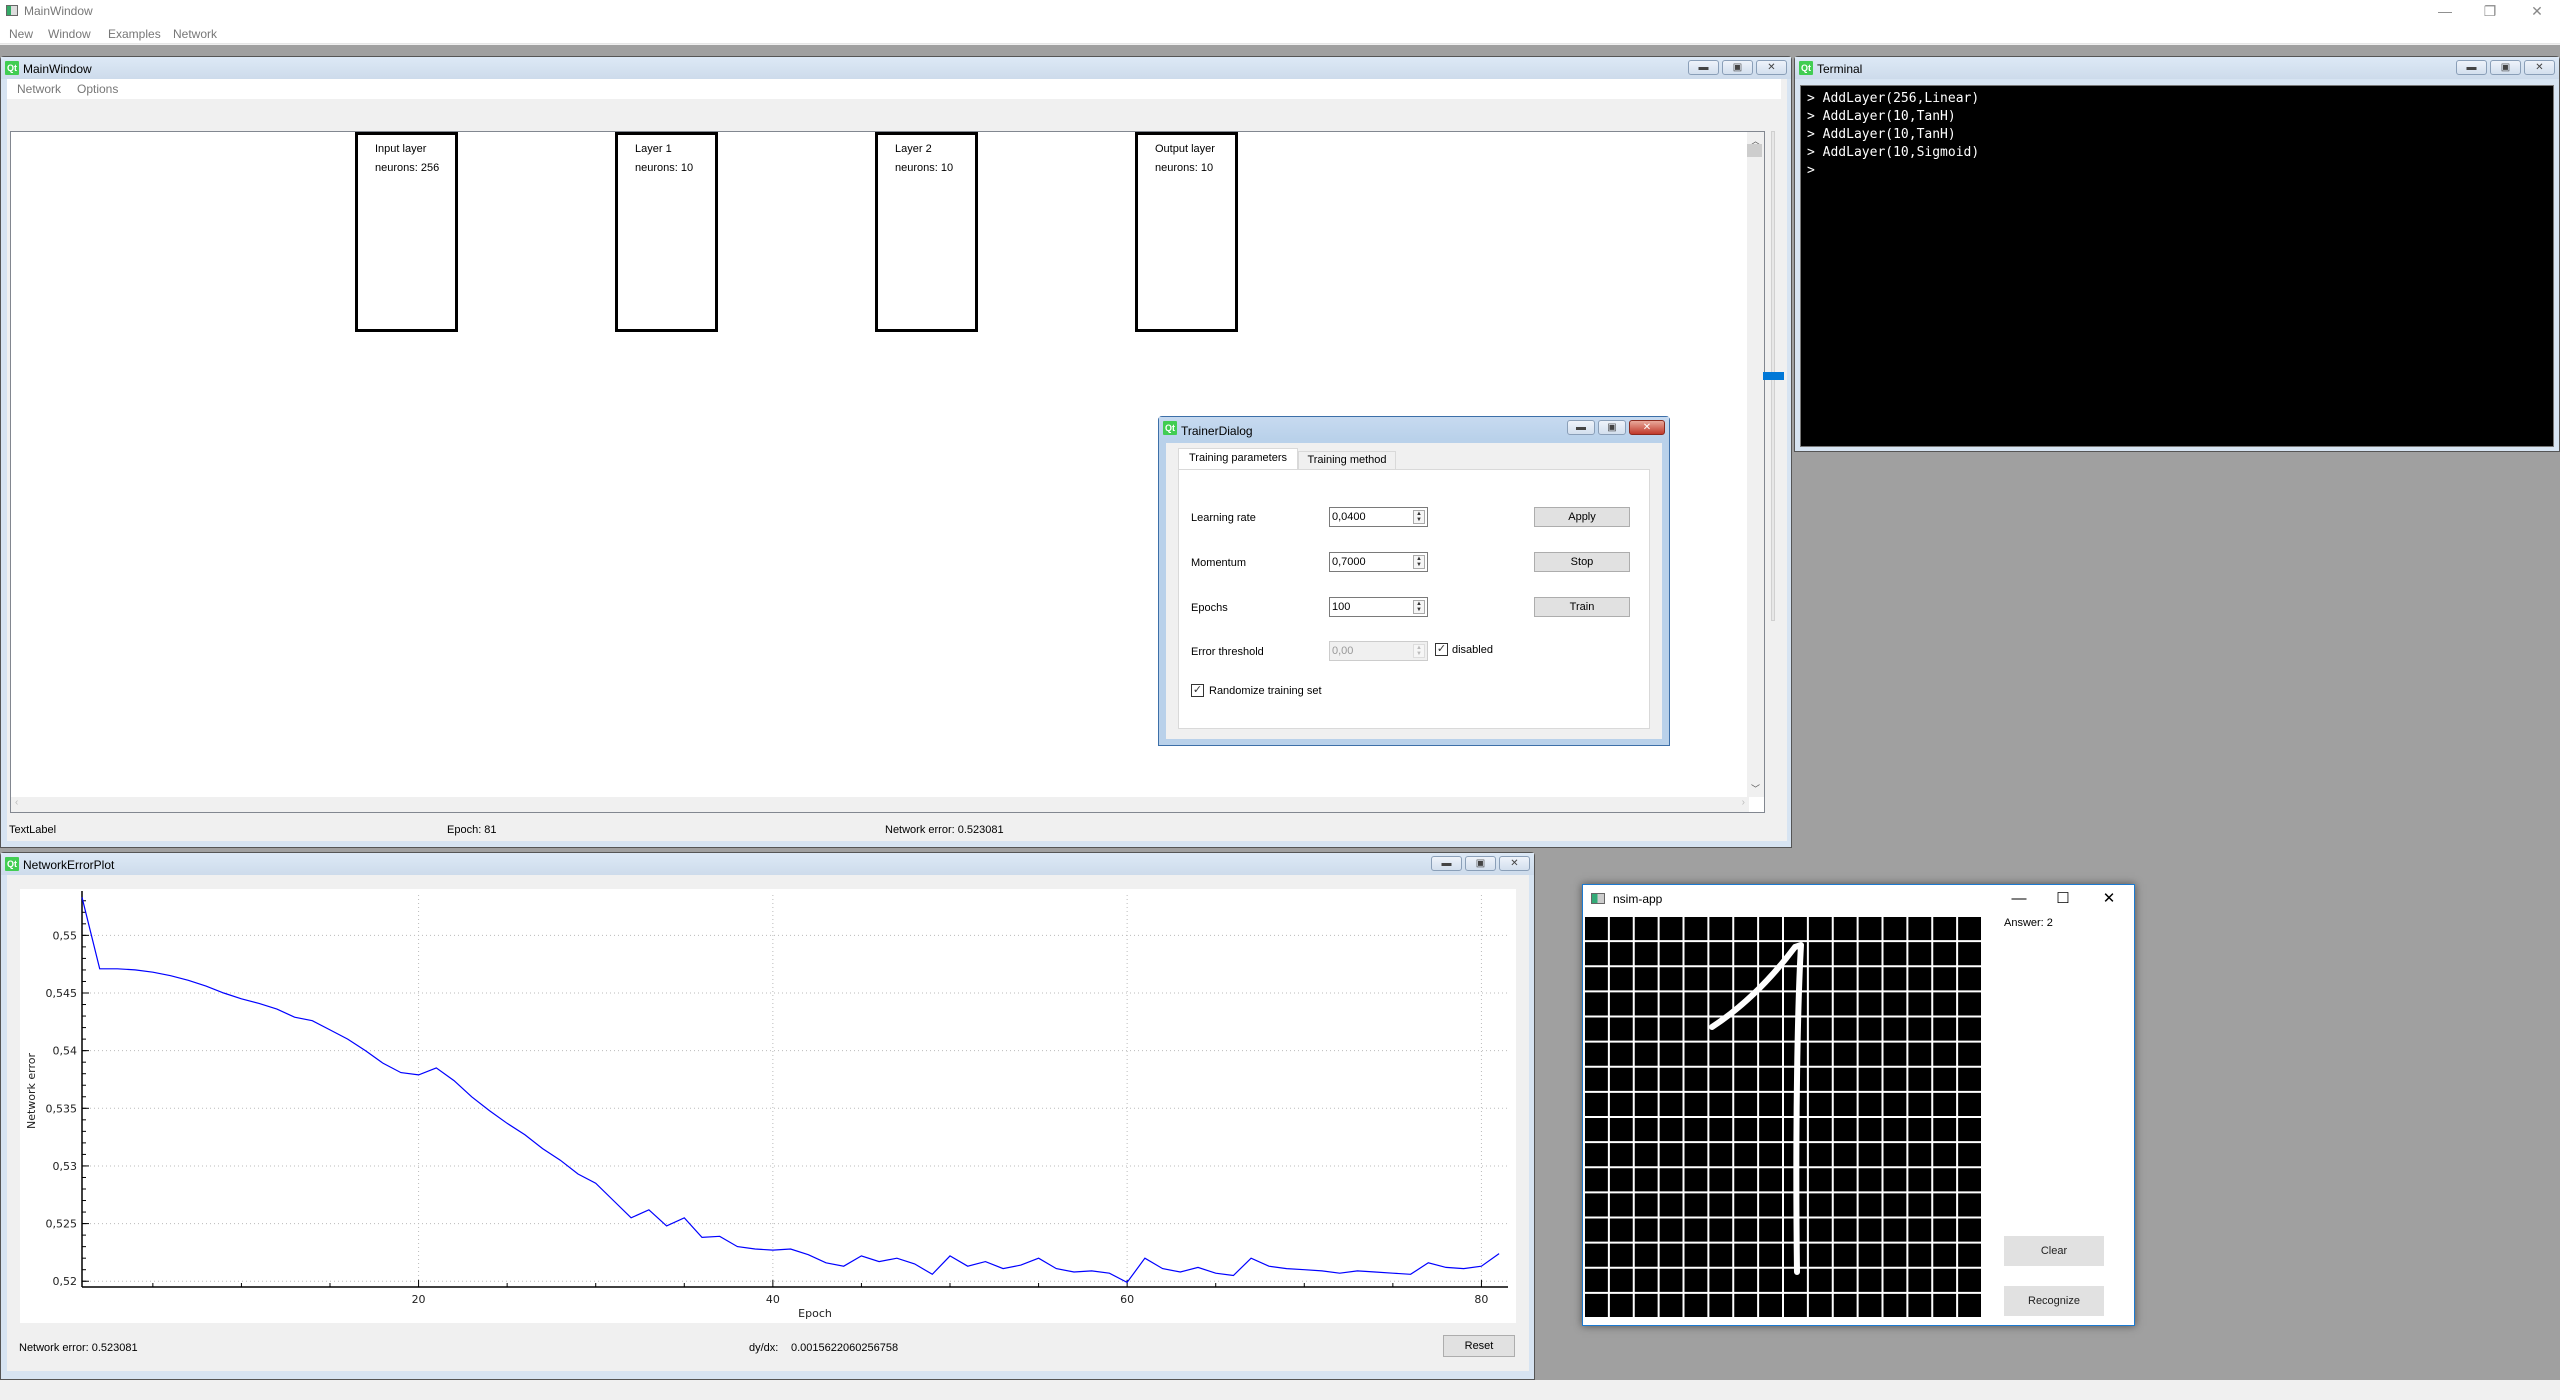 Image resolution: width=2560 pixels, height=1400 pixels. I want to click on tab-training-parameters: Training parameters, so click(1238, 458).